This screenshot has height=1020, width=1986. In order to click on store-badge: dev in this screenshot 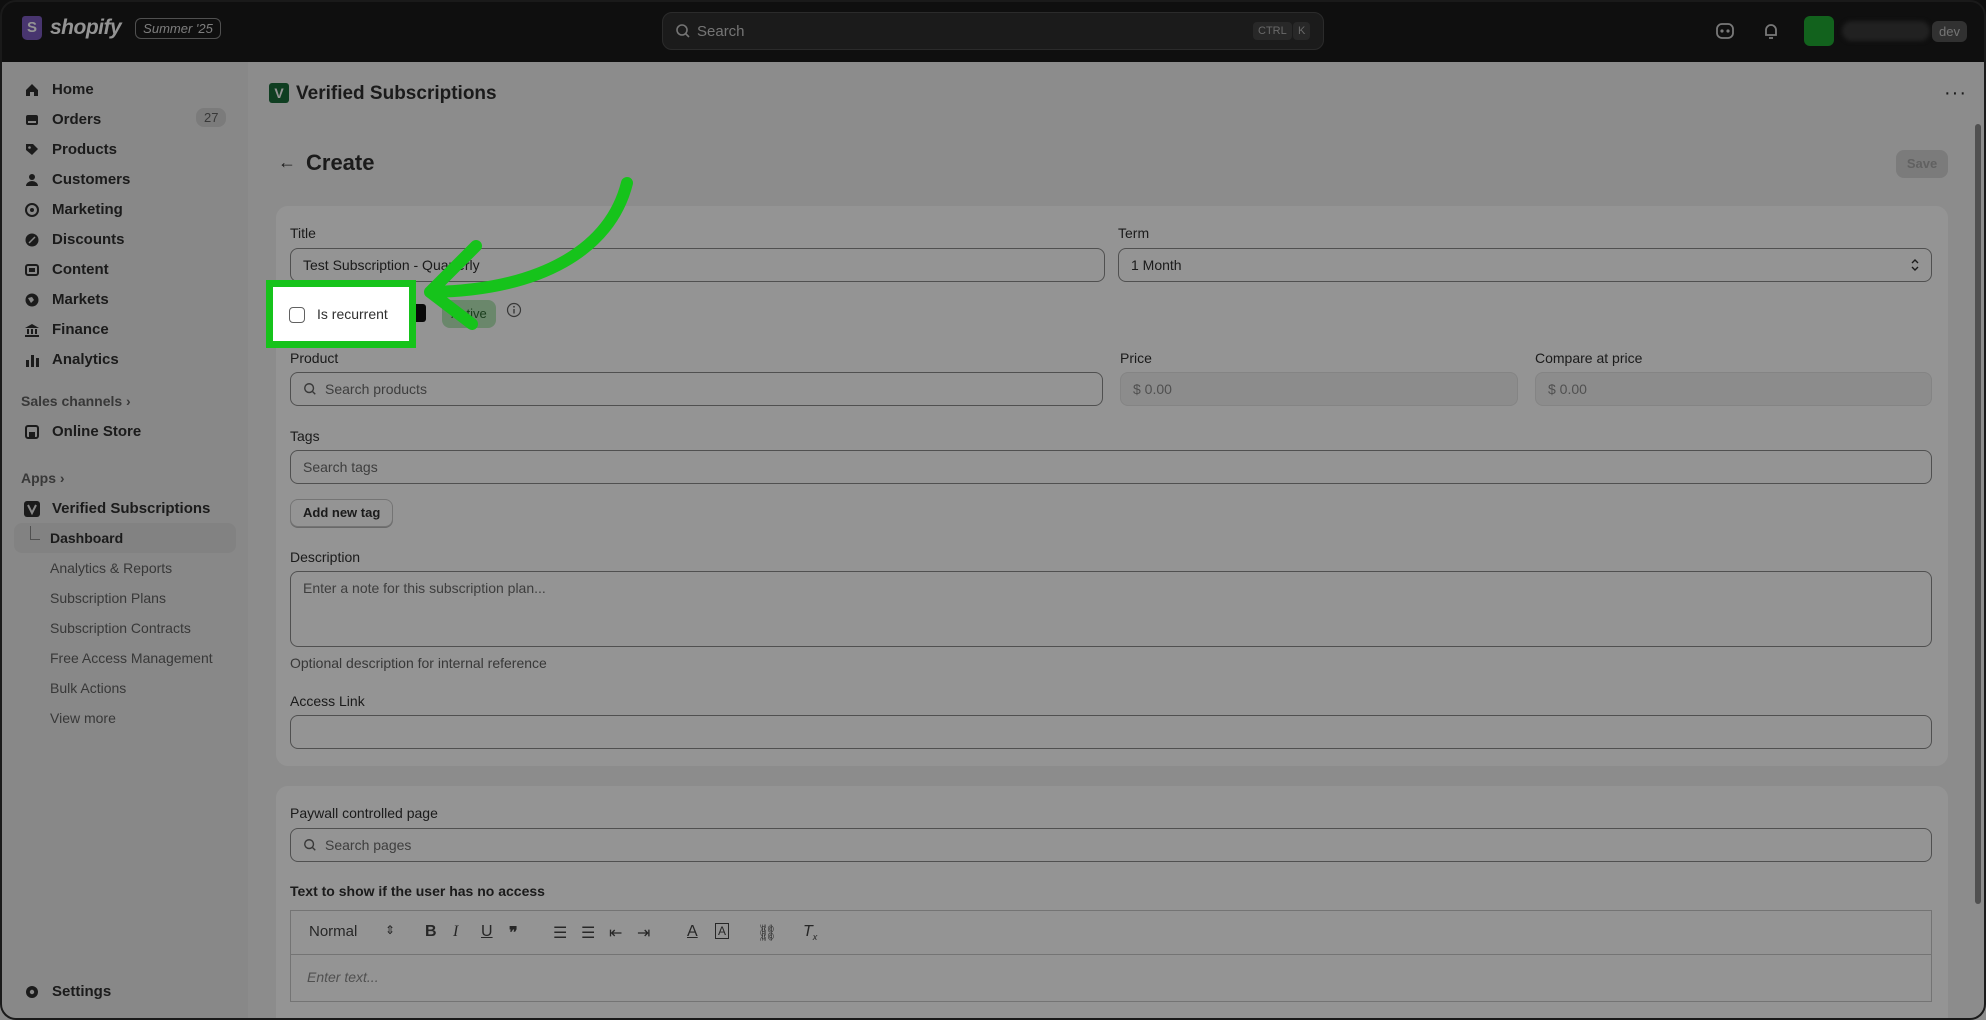, I will do `click(1949, 31)`.